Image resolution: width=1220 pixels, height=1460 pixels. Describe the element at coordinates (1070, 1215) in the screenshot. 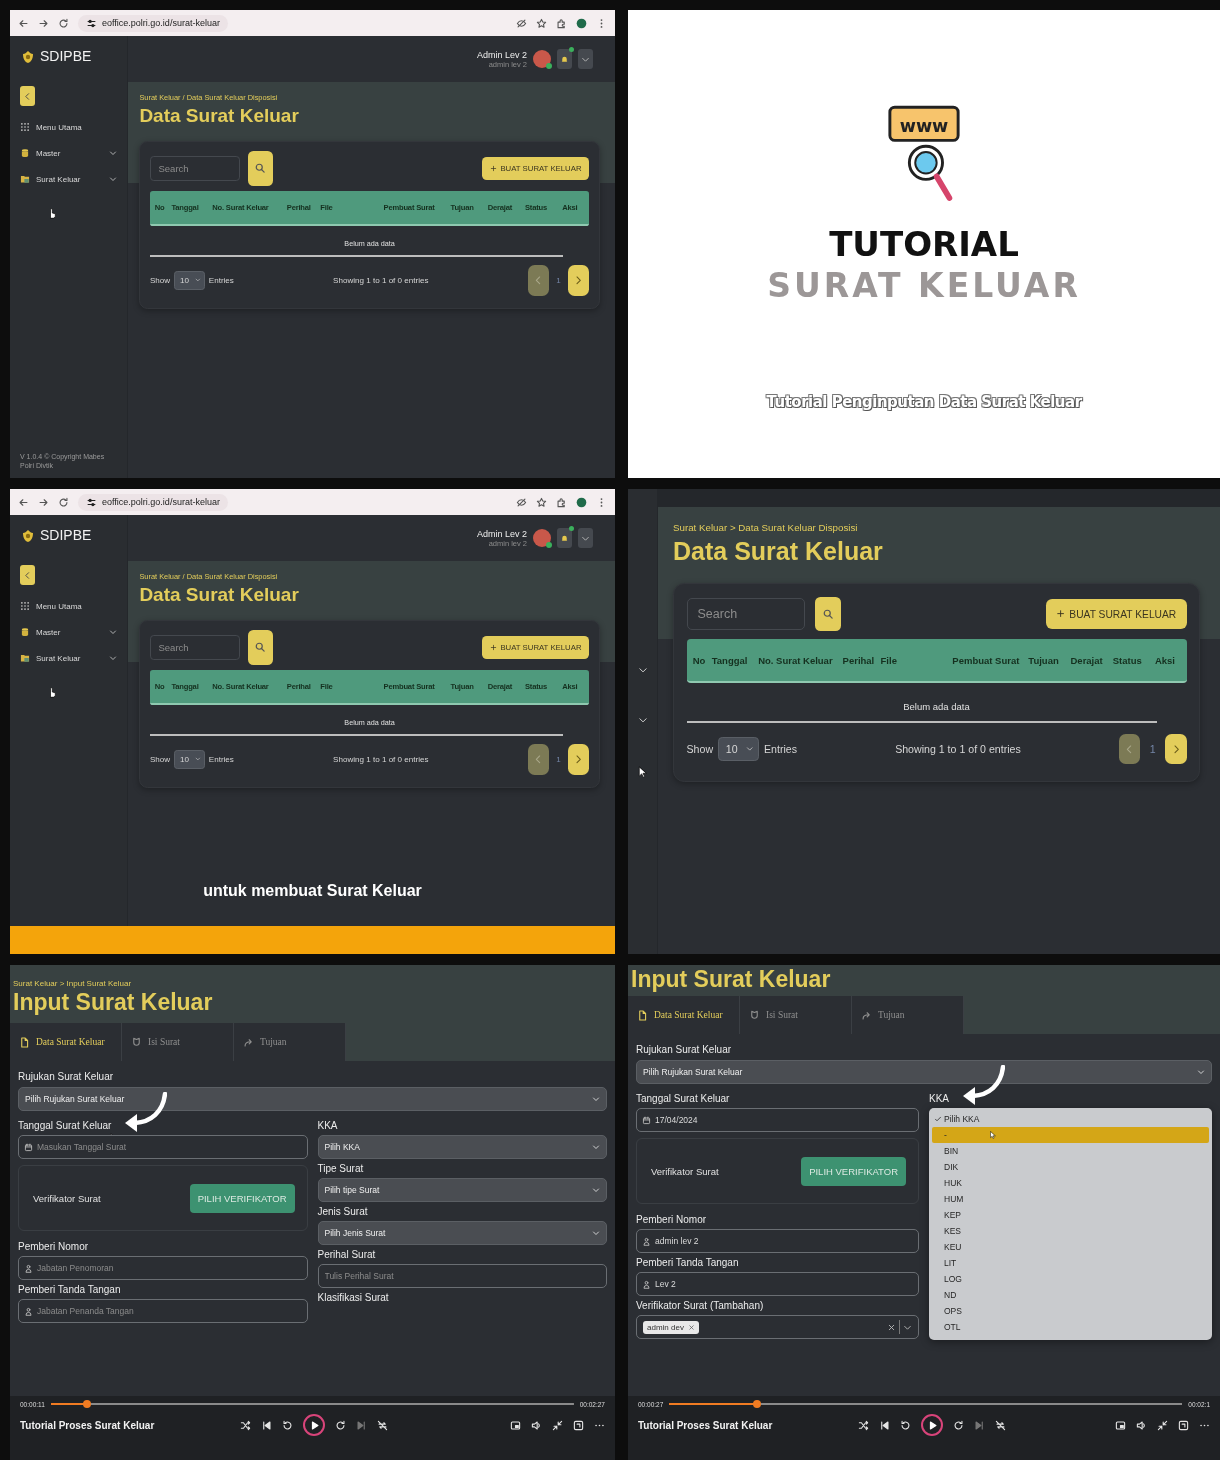

I see `dropdown-option: KEP` at that location.